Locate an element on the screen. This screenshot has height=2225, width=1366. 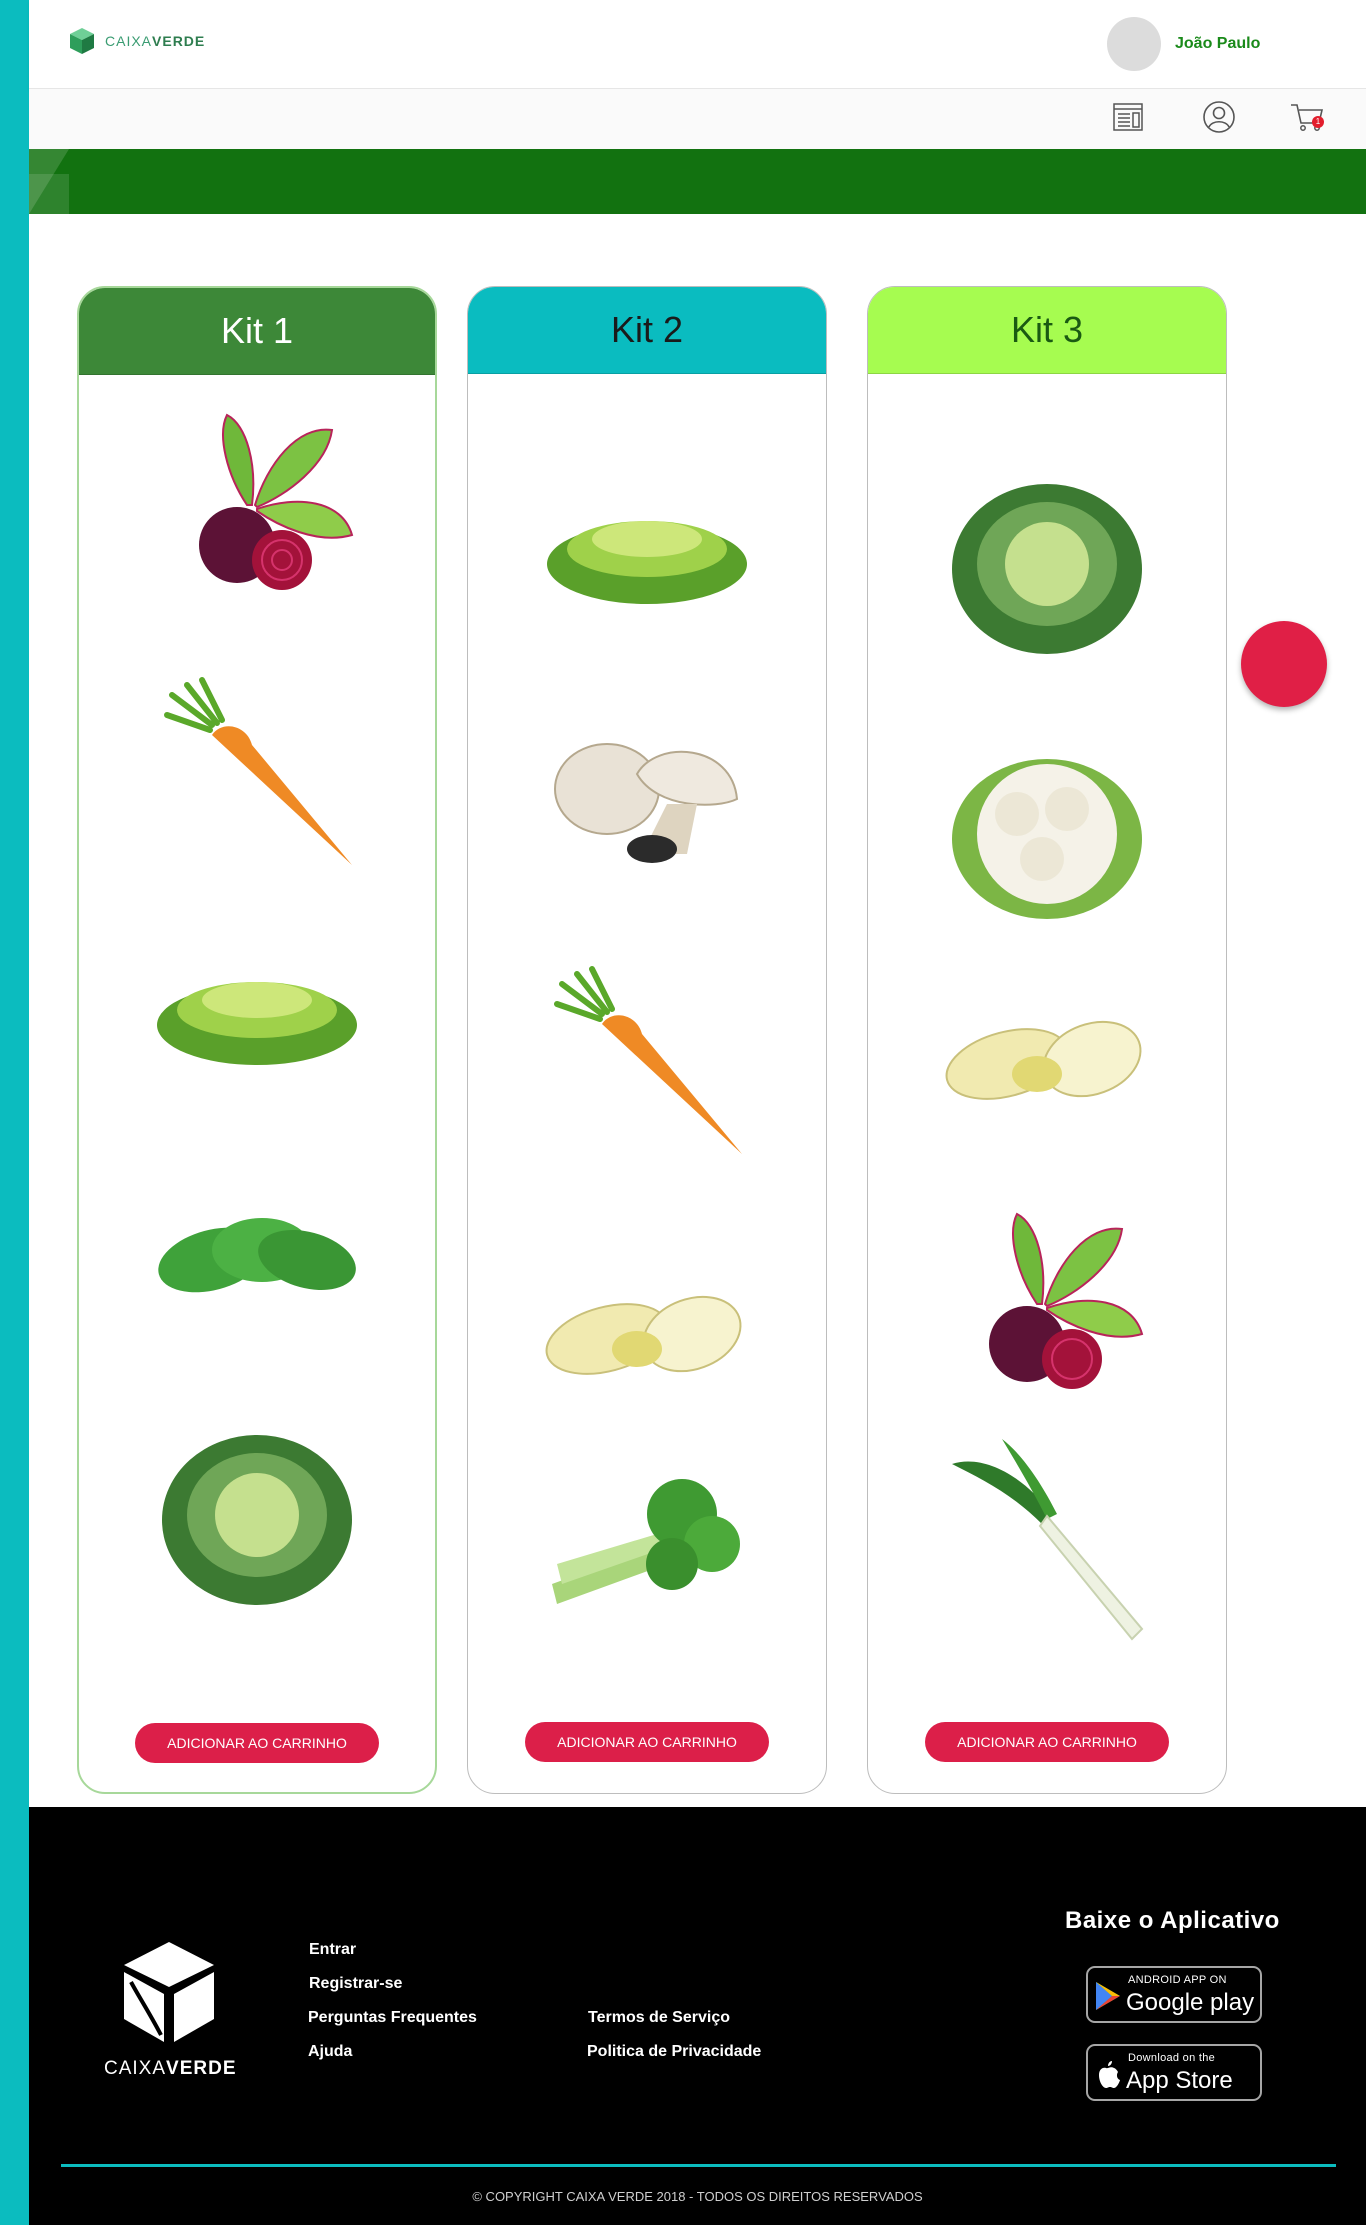
footer-link-registrar: Registrar-se is located at coordinates (355, 1984).